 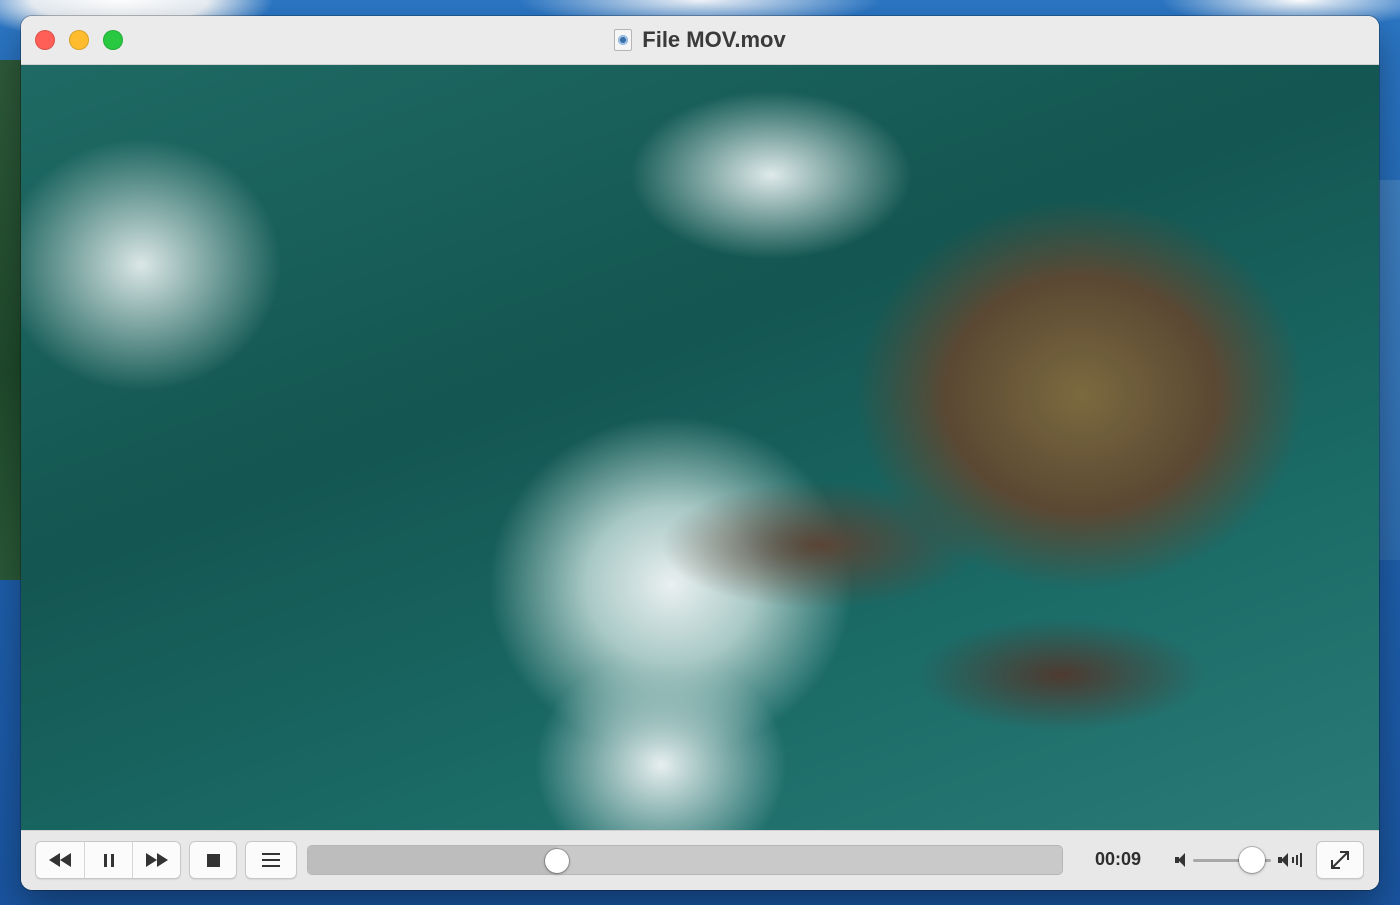 I want to click on quicktime-document-icon, so click(x=623, y=40).